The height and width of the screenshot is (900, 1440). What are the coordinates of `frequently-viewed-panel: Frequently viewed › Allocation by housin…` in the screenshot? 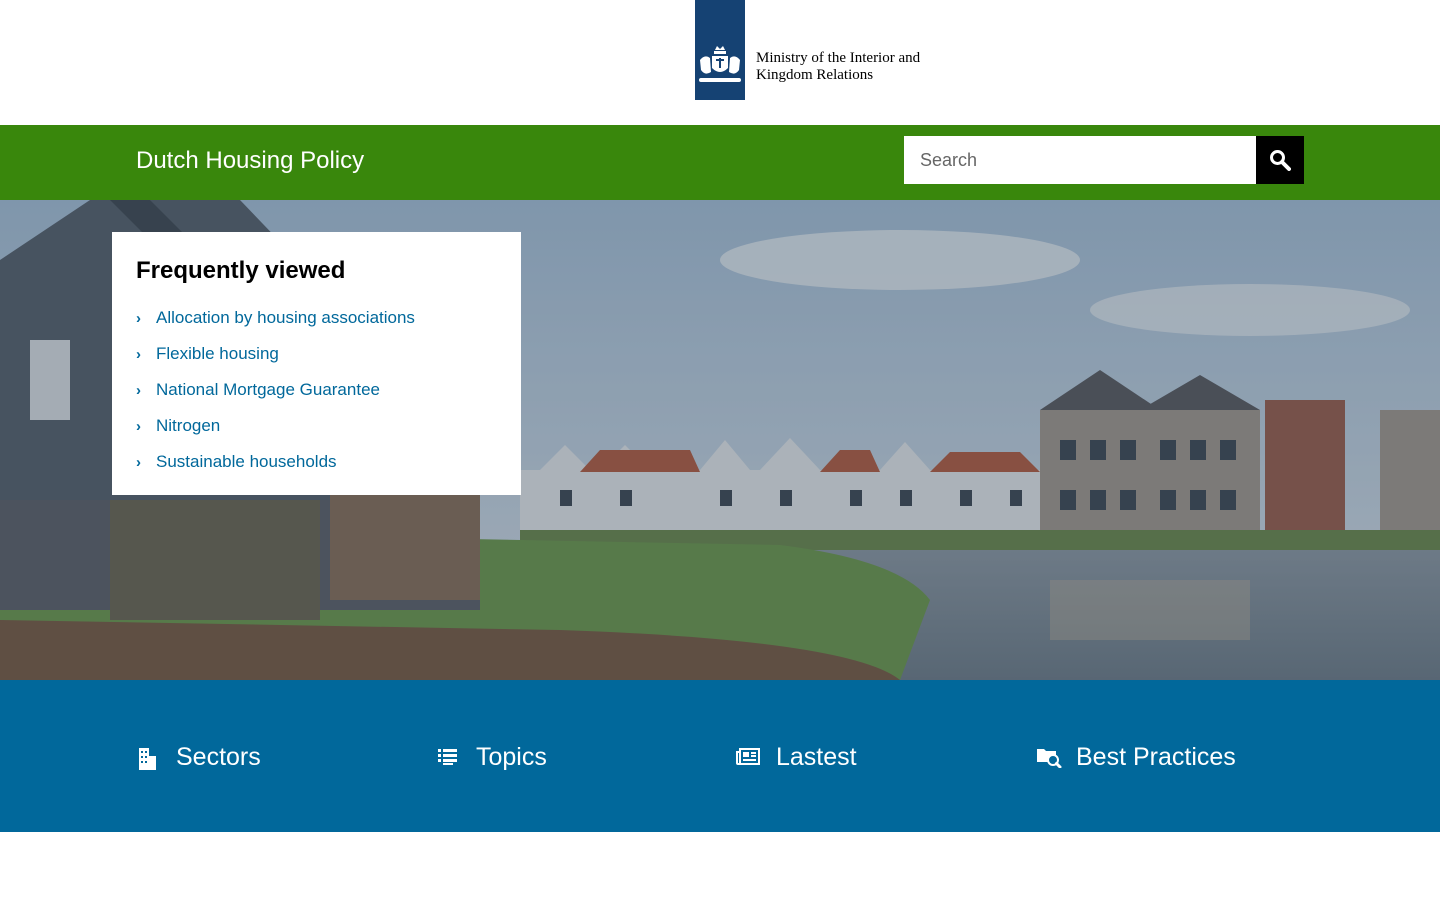 It's located at (316, 363).